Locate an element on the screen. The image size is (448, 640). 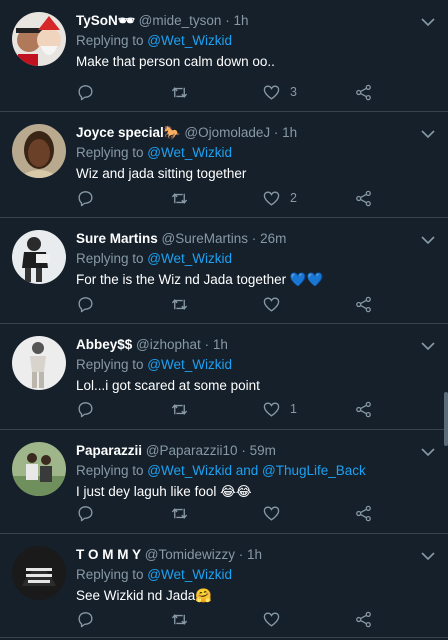
display-name: T O M M Y is located at coordinates (108, 554).